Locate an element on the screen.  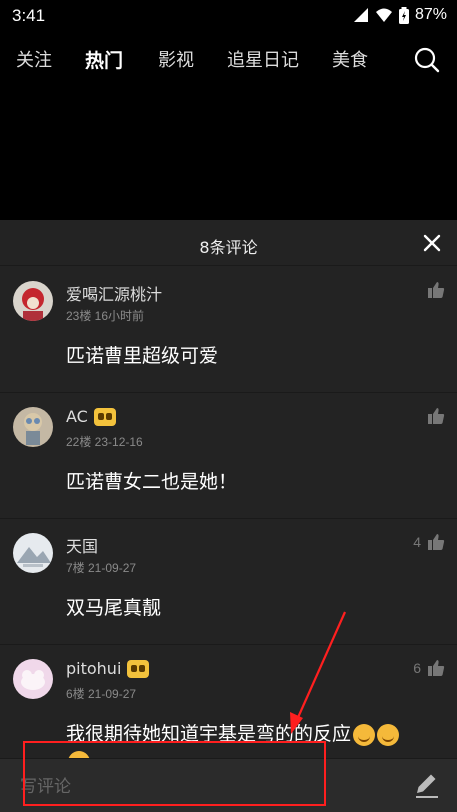
comment-count-title: 8条评论 is located at coordinates (228, 247).